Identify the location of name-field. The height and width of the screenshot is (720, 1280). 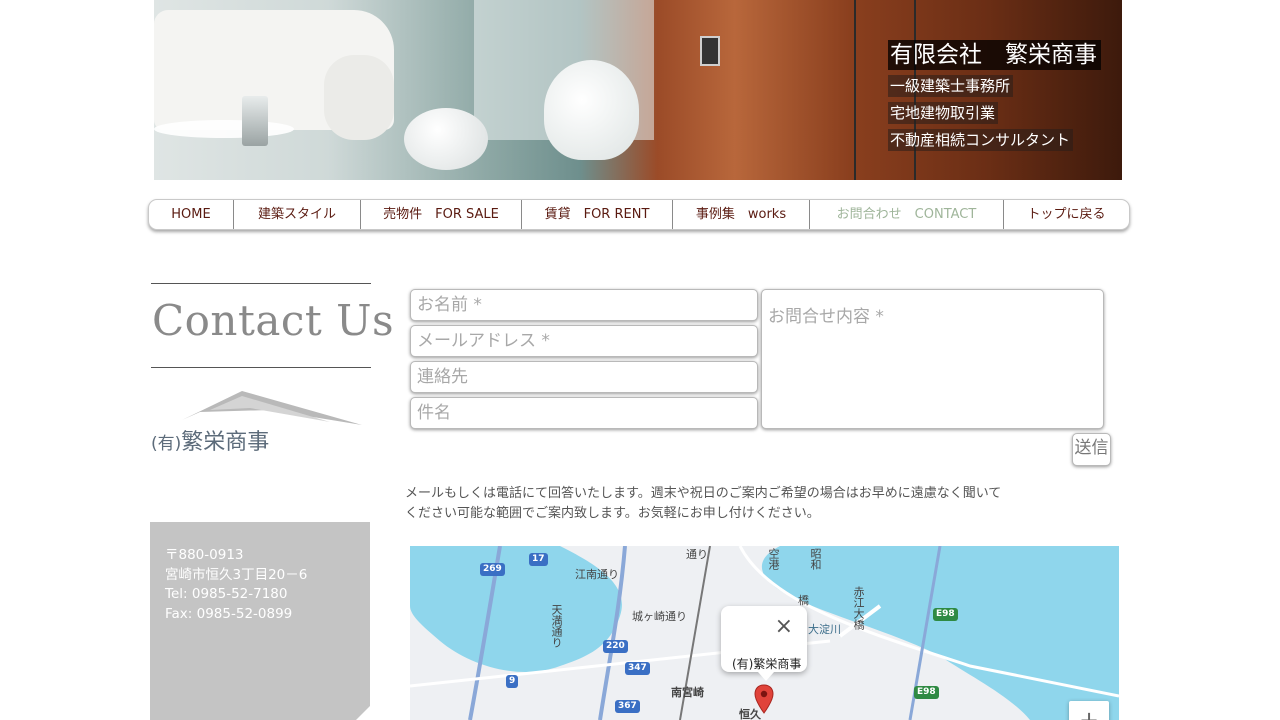
(584, 305).